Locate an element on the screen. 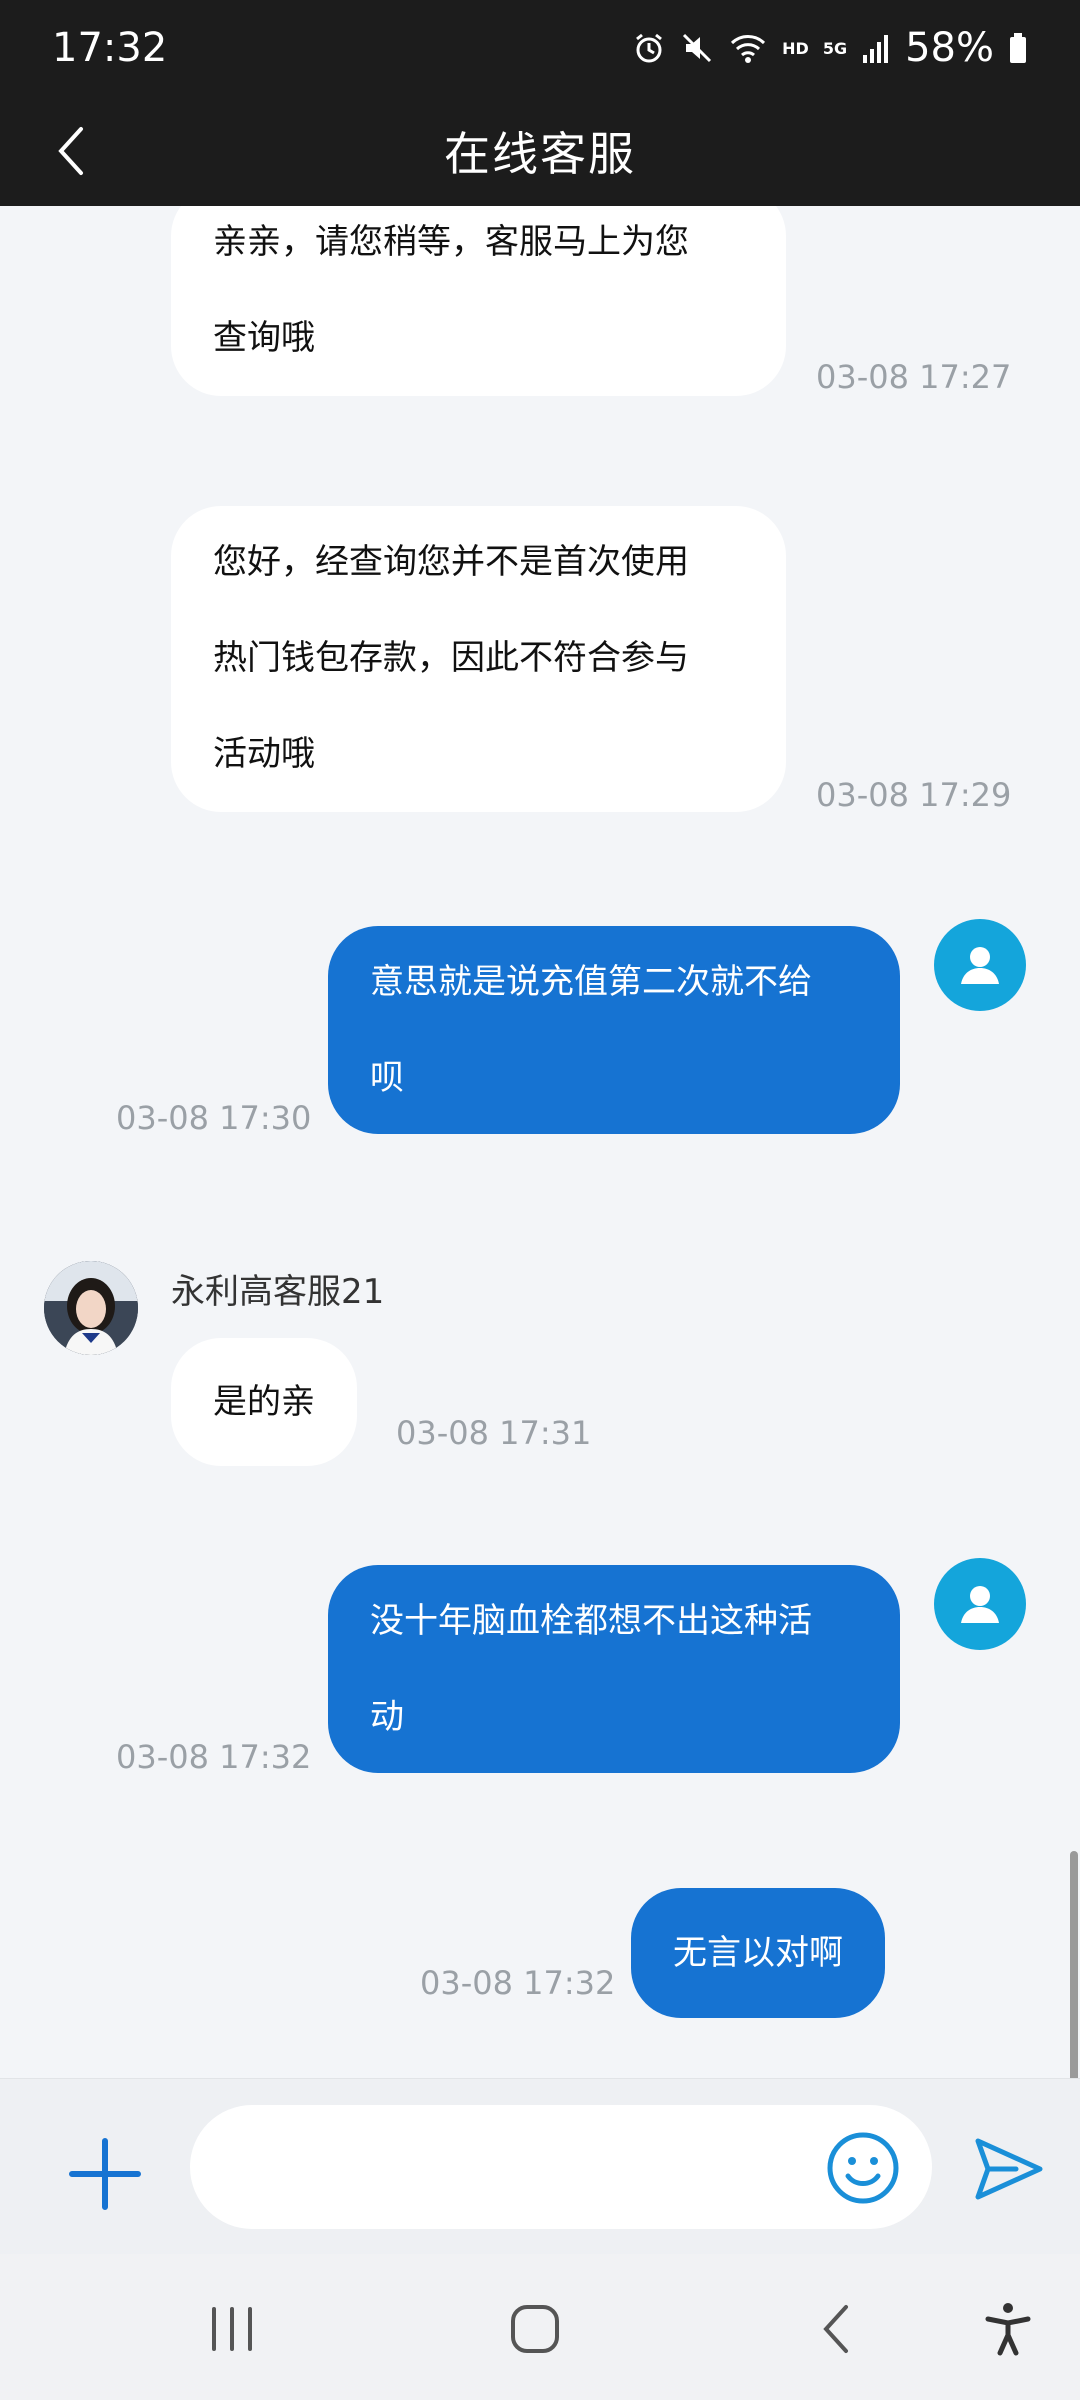 This screenshot has height=2400, width=1080. outgoing-message-bubble: 没十年脑血栓都想不出这种活 动 is located at coordinates (614, 1669).